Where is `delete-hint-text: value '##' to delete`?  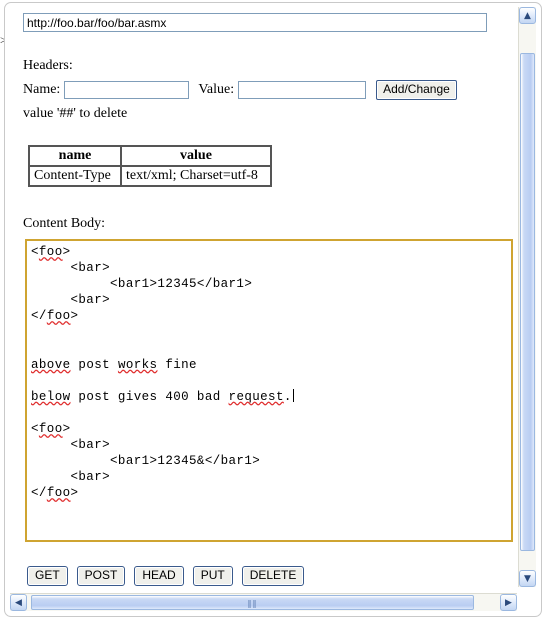
delete-hint-text: value '##' to delete is located at coordinates (75, 113).